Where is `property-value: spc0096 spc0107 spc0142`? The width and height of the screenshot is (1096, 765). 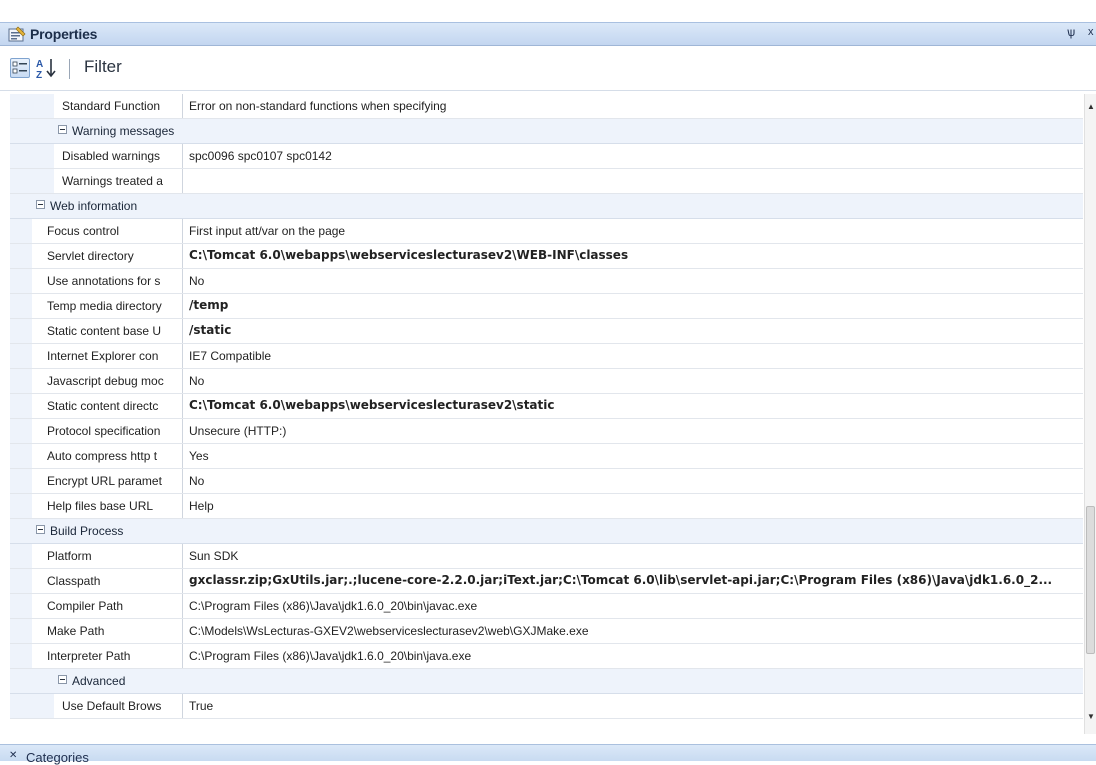 property-value: spc0096 spc0107 spc0142 is located at coordinates (634, 156).